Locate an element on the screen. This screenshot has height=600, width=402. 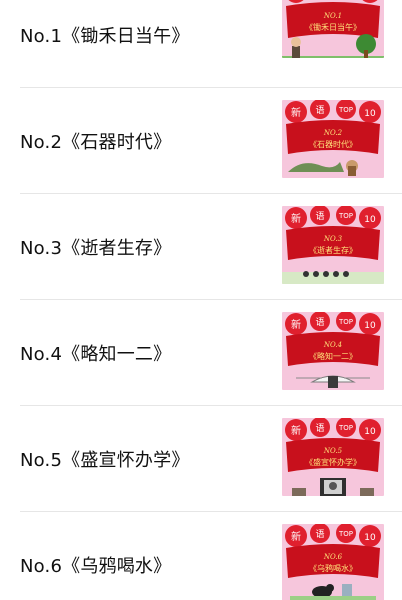
list-item-thumbnail: 新 语 TOP 10 NO.6 《乌鸦喝水》 is located at coordinates (333, 562).